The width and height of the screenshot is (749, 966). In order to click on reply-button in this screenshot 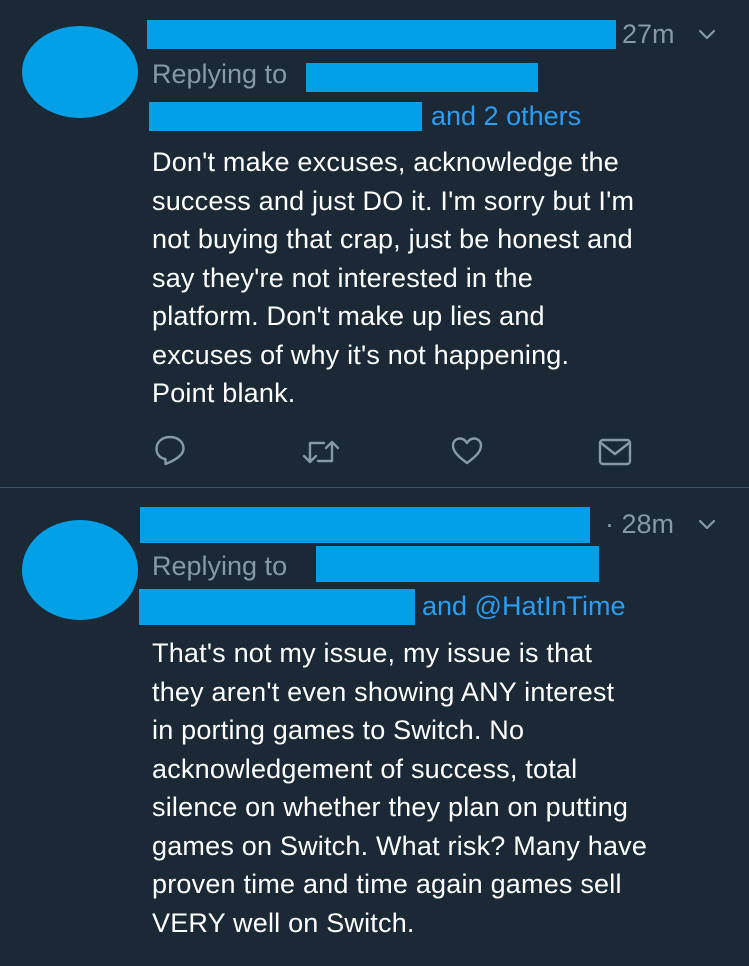, I will do `click(170, 450)`.